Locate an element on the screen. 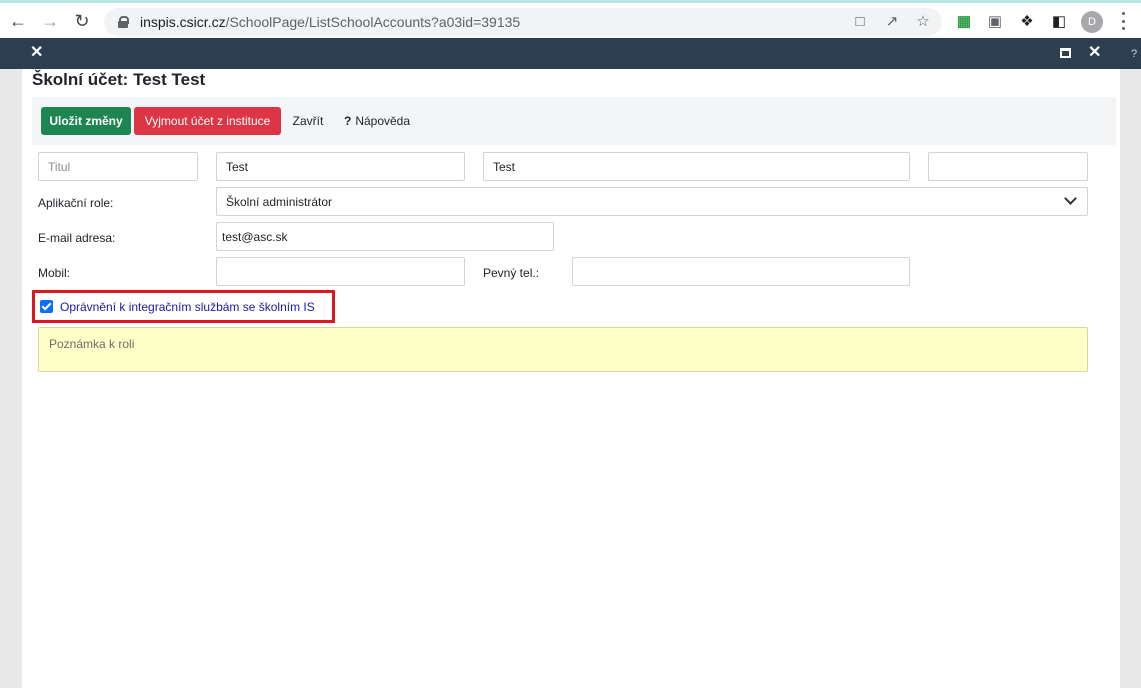 This screenshot has height=688, width=1141. role-note-textarea: Poznámka k roli is located at coordinates (563, 349).